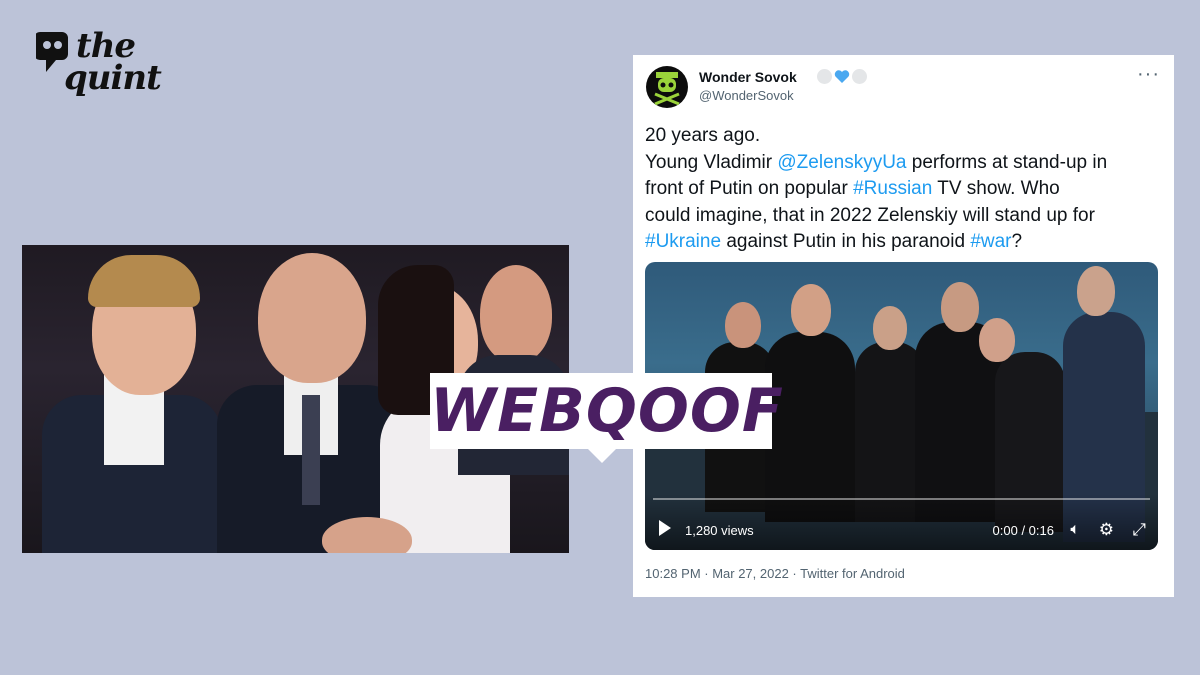  I want to click on hashtag-link: #Ukraine, so click(683, 241).